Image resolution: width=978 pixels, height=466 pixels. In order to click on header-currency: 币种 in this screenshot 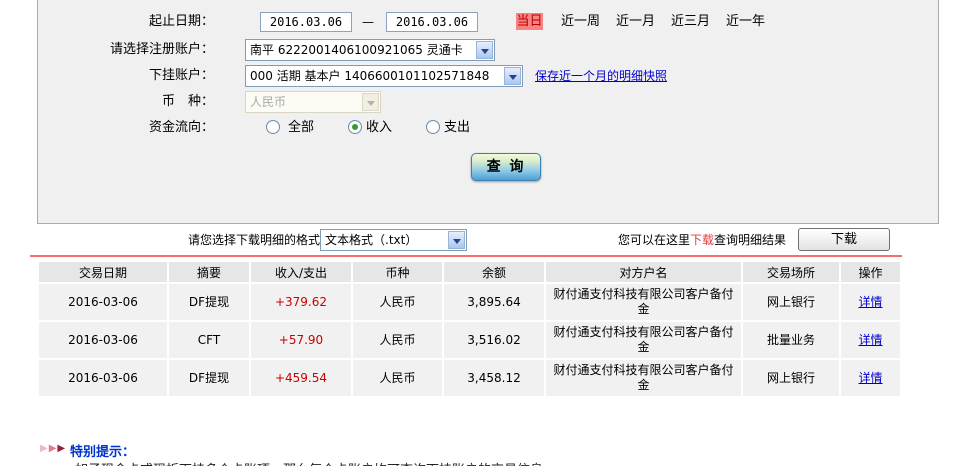, I will do `click(397, 272)`.